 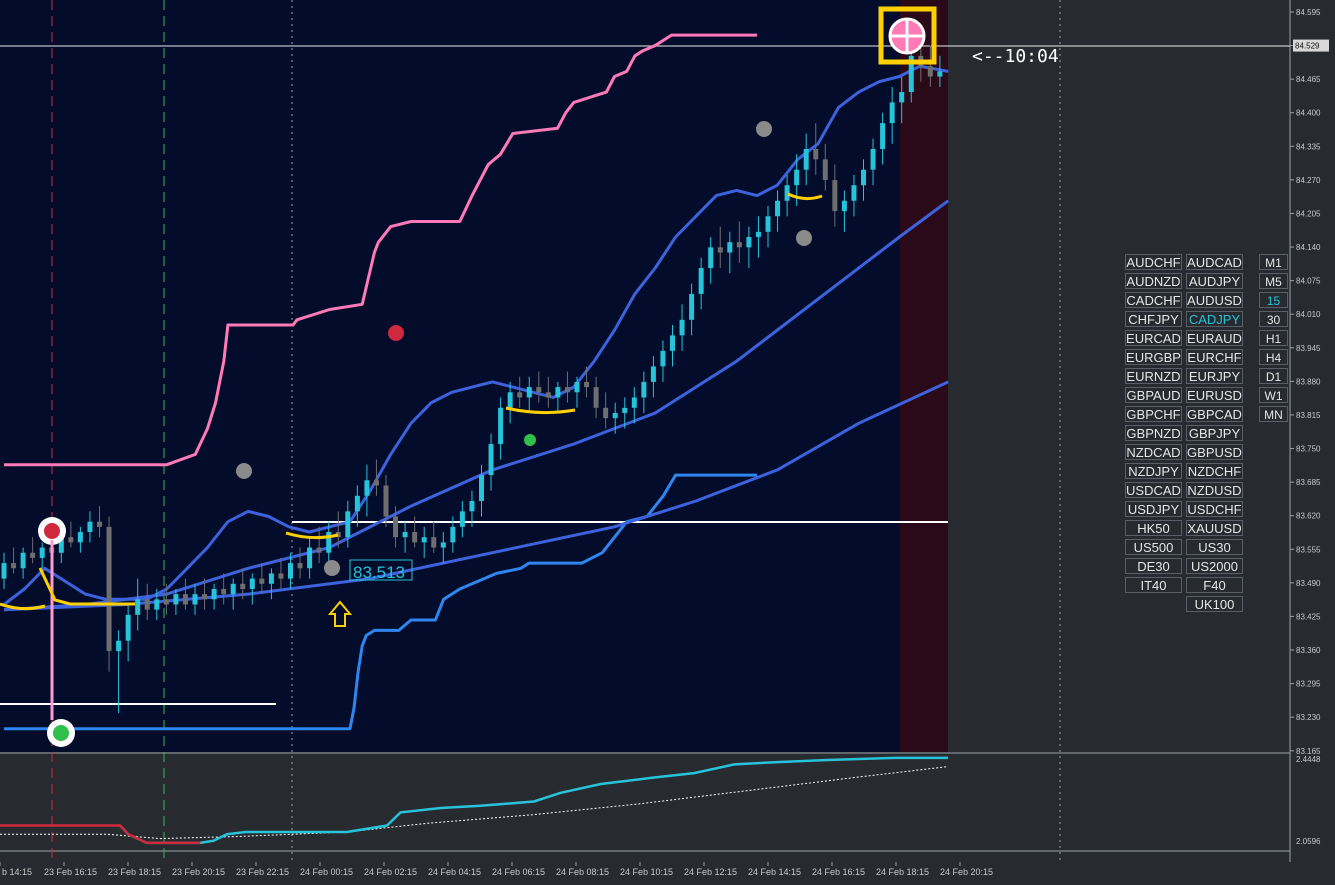 What do you see at coordinates (924, 376) in the screenshot?
I see `session-highlight` at bounding box center [924, 376].